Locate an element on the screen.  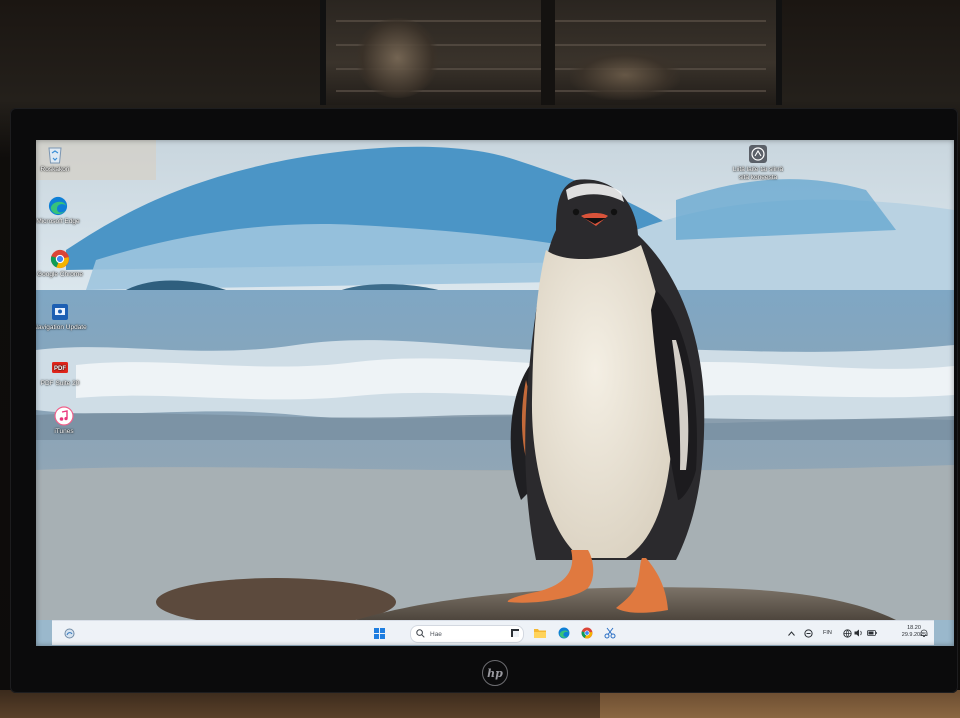
desktop-icon-recycle-bin: Roskakori is located at coordinates (60, 159).